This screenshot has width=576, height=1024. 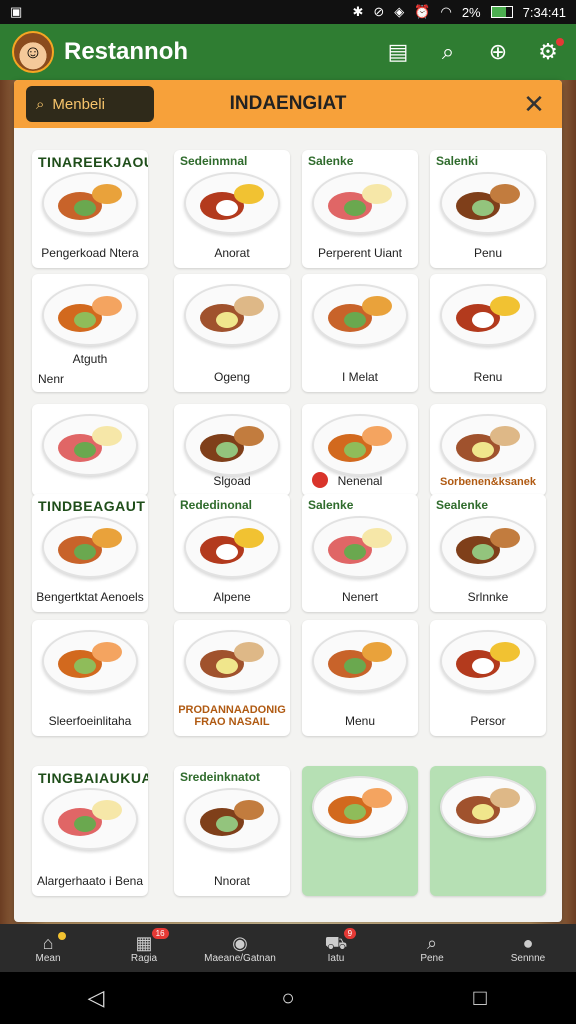 What do you see at coordinates (488, 333) in the screenshot?
I see `dish-card: Renu` at bounding box center [488, 333].